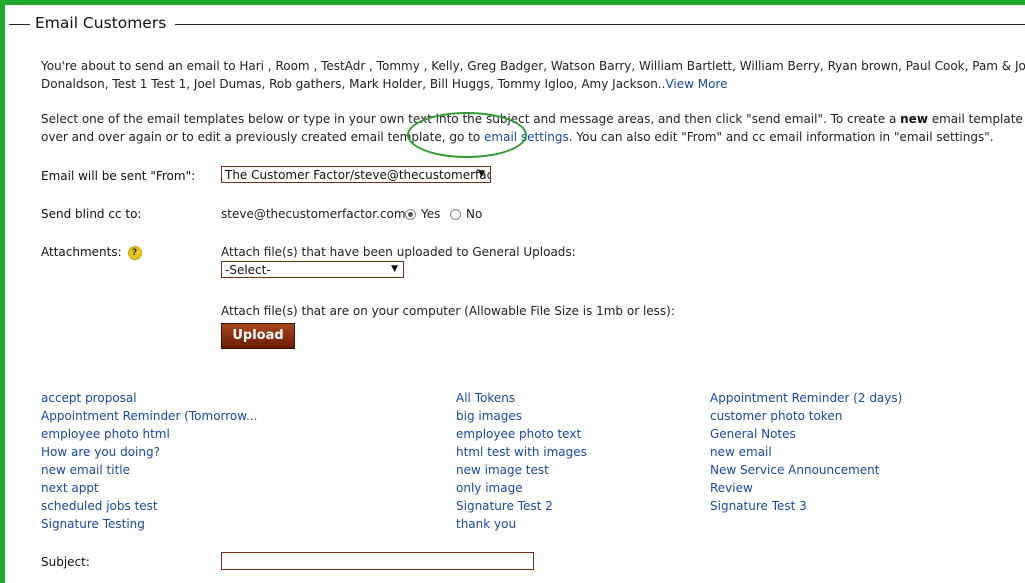  Describe the element at coordinates (521, 416) in the screenshot. I see `template-link: big images` at that location.